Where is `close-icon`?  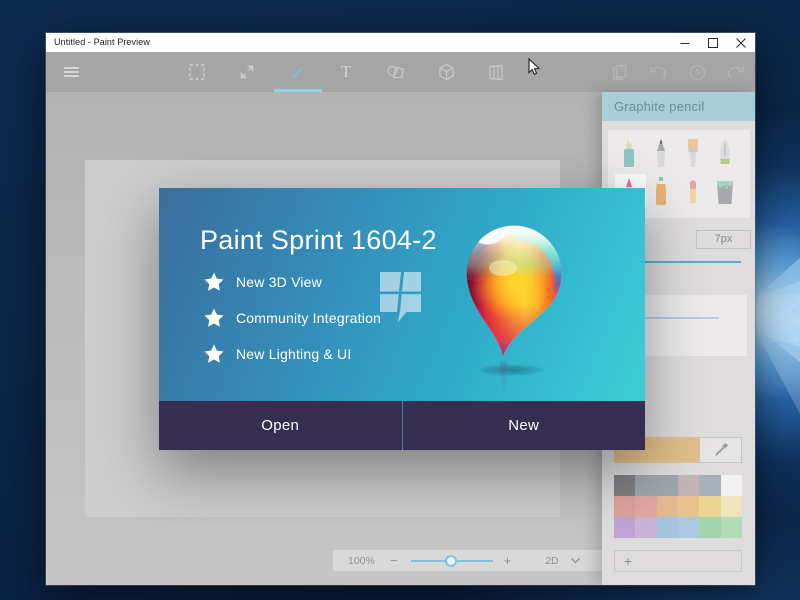 close-icon is located at coordinates (741, 42).